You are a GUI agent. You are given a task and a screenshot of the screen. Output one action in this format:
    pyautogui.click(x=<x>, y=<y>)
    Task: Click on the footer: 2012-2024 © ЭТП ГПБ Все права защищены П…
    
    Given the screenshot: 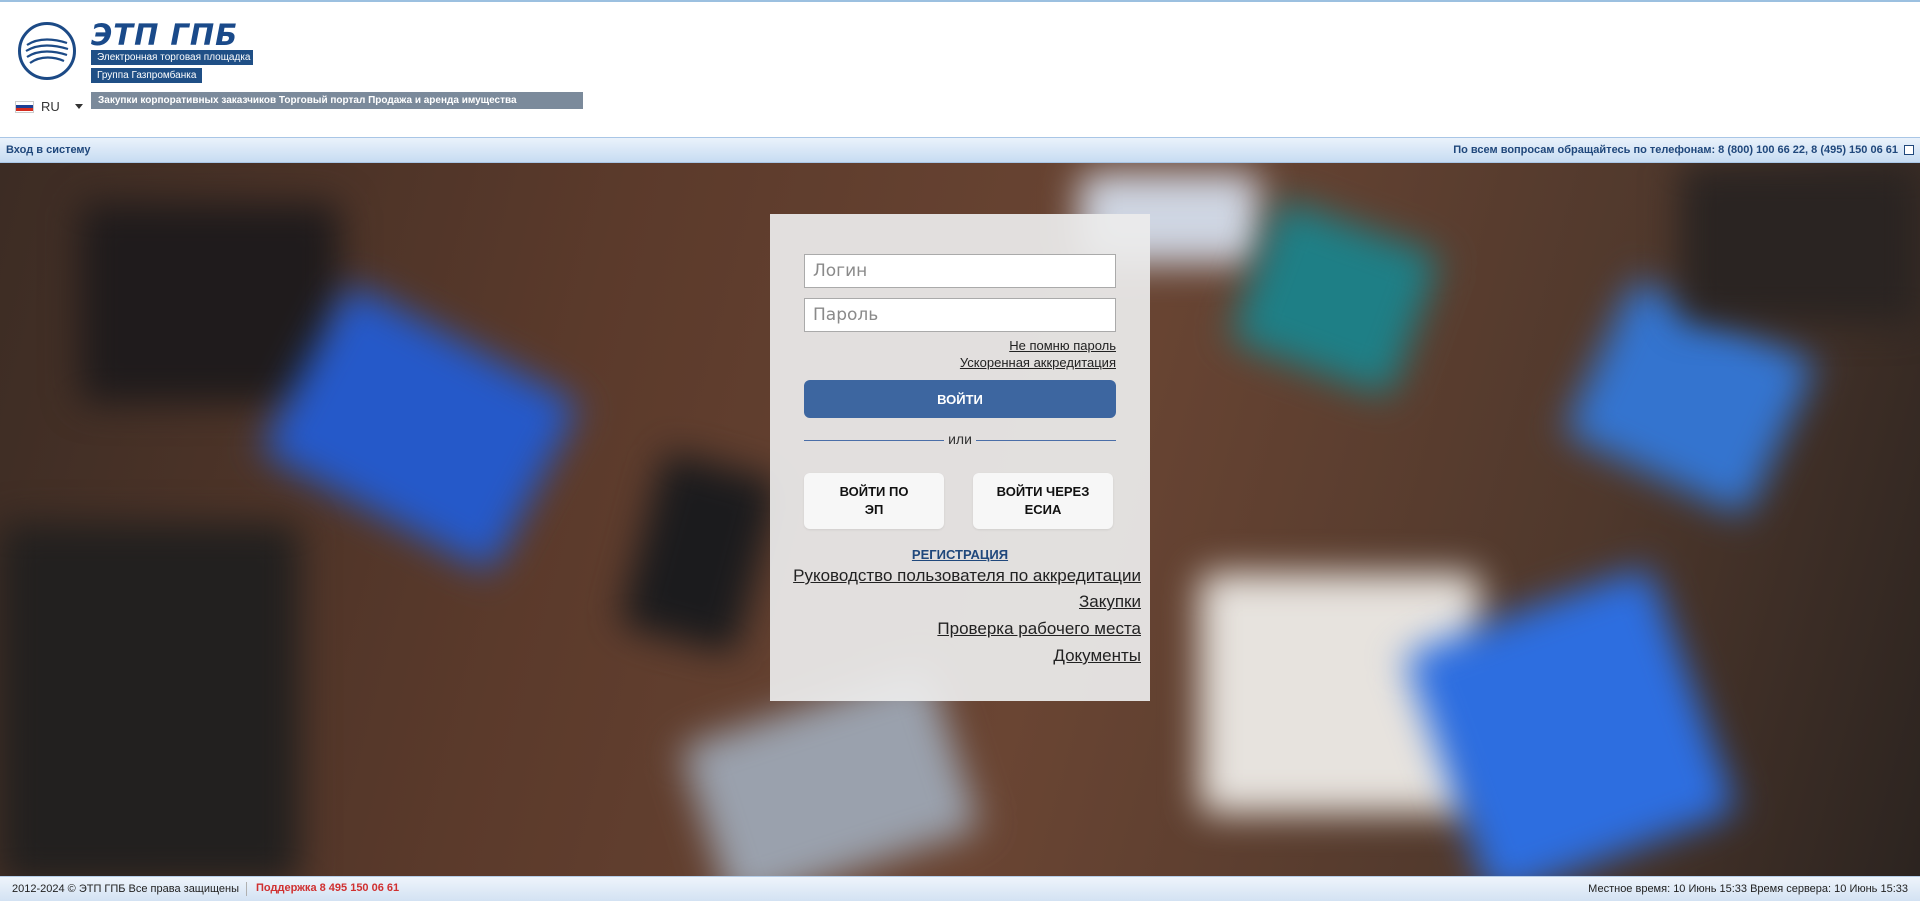 What is the action you would take?
    pyautogui.click(x=960, y=888)
    